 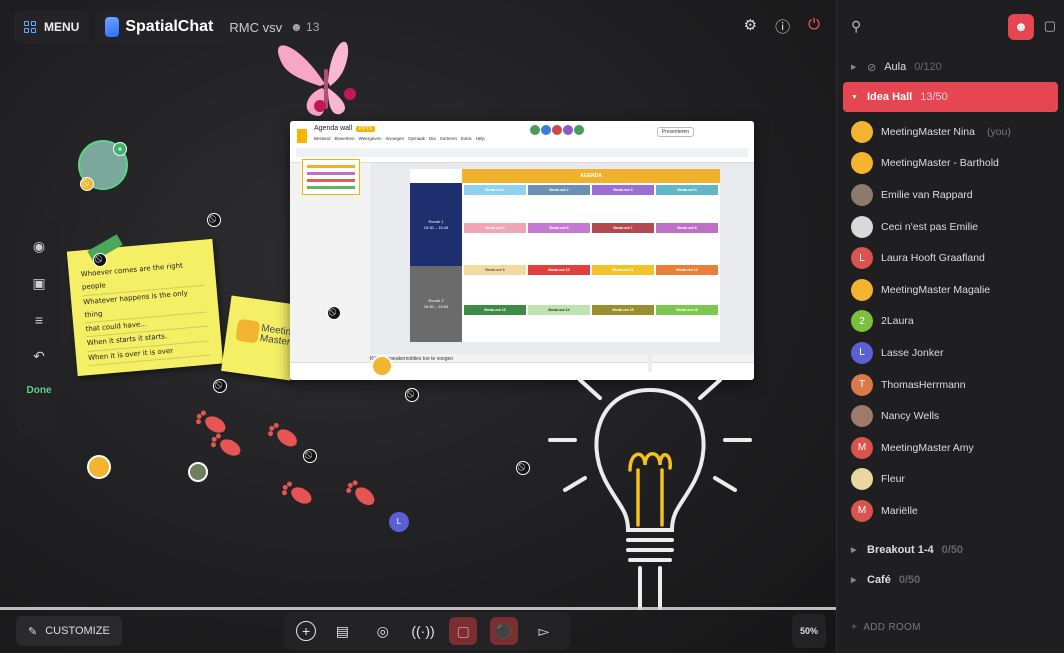 What do you see at coordinates (930, 226) in the screenshot?
I see `user-name: Ceci n'est pas Emilie` at bounding box center [930, 226].